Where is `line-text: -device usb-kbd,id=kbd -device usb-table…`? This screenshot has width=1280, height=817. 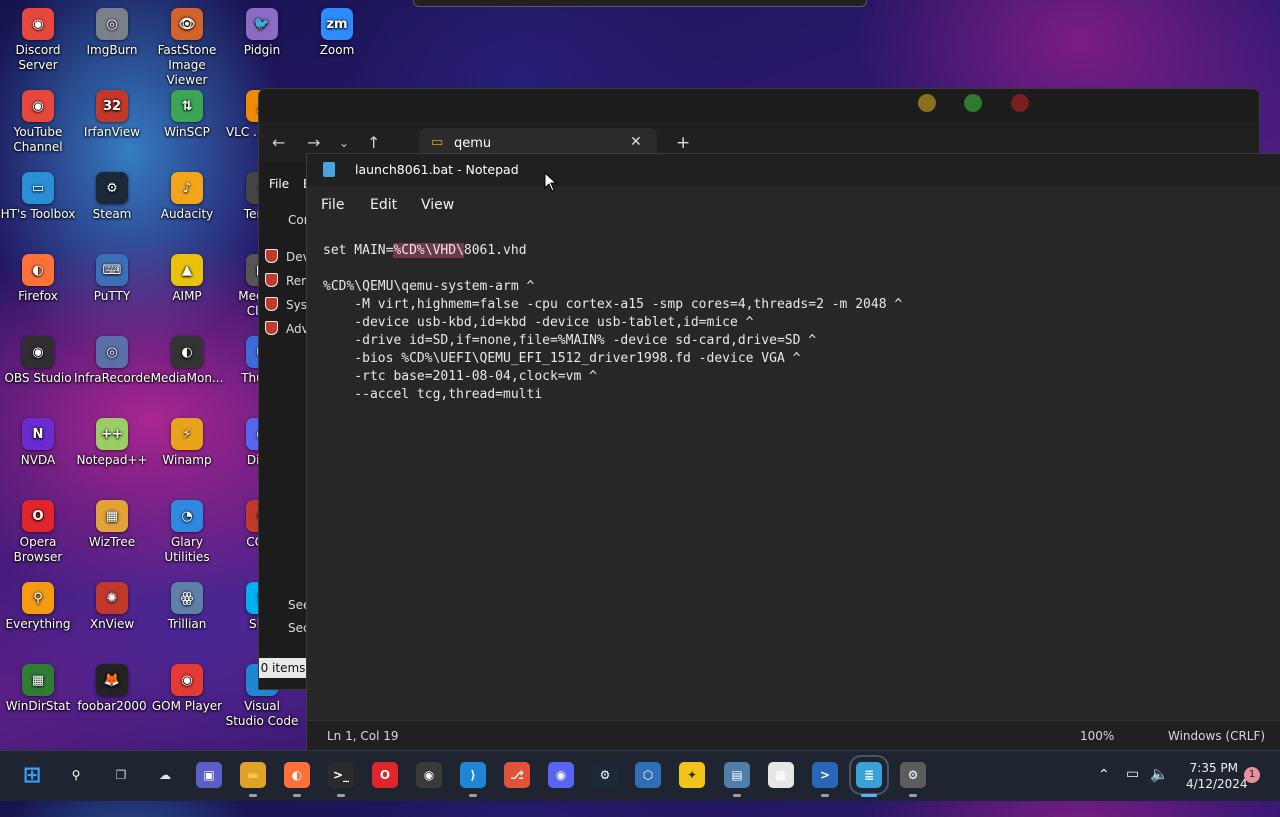
line-text: -device usb-kbd,id=kbd -device usb-table… is located at coordinates (538, 322).